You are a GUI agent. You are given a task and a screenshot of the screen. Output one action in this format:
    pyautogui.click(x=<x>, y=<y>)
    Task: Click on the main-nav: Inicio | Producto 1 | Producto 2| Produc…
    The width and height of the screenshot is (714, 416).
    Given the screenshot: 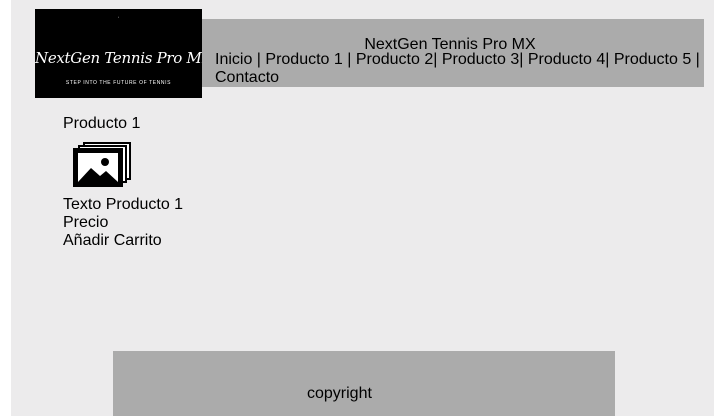 What is the action you would take?
    pyautogui.click(x=457, y=68)
    